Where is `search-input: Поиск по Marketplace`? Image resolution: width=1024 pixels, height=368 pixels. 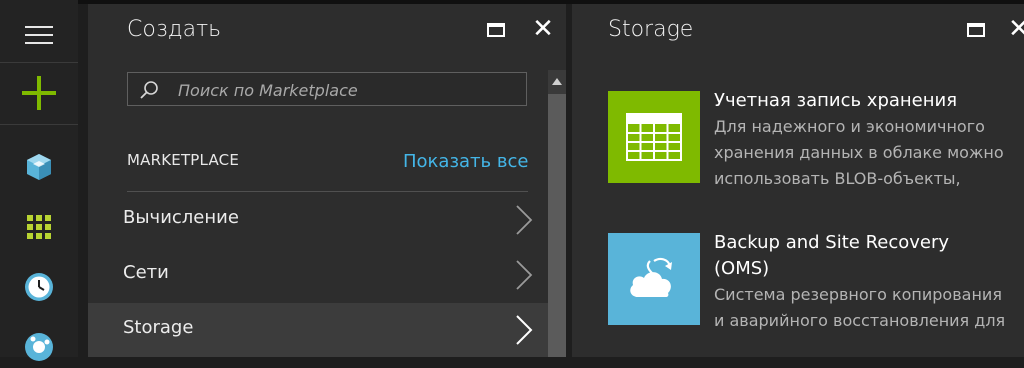
search-input: Поиск по Marketplace is located at coordinates (327, 89).